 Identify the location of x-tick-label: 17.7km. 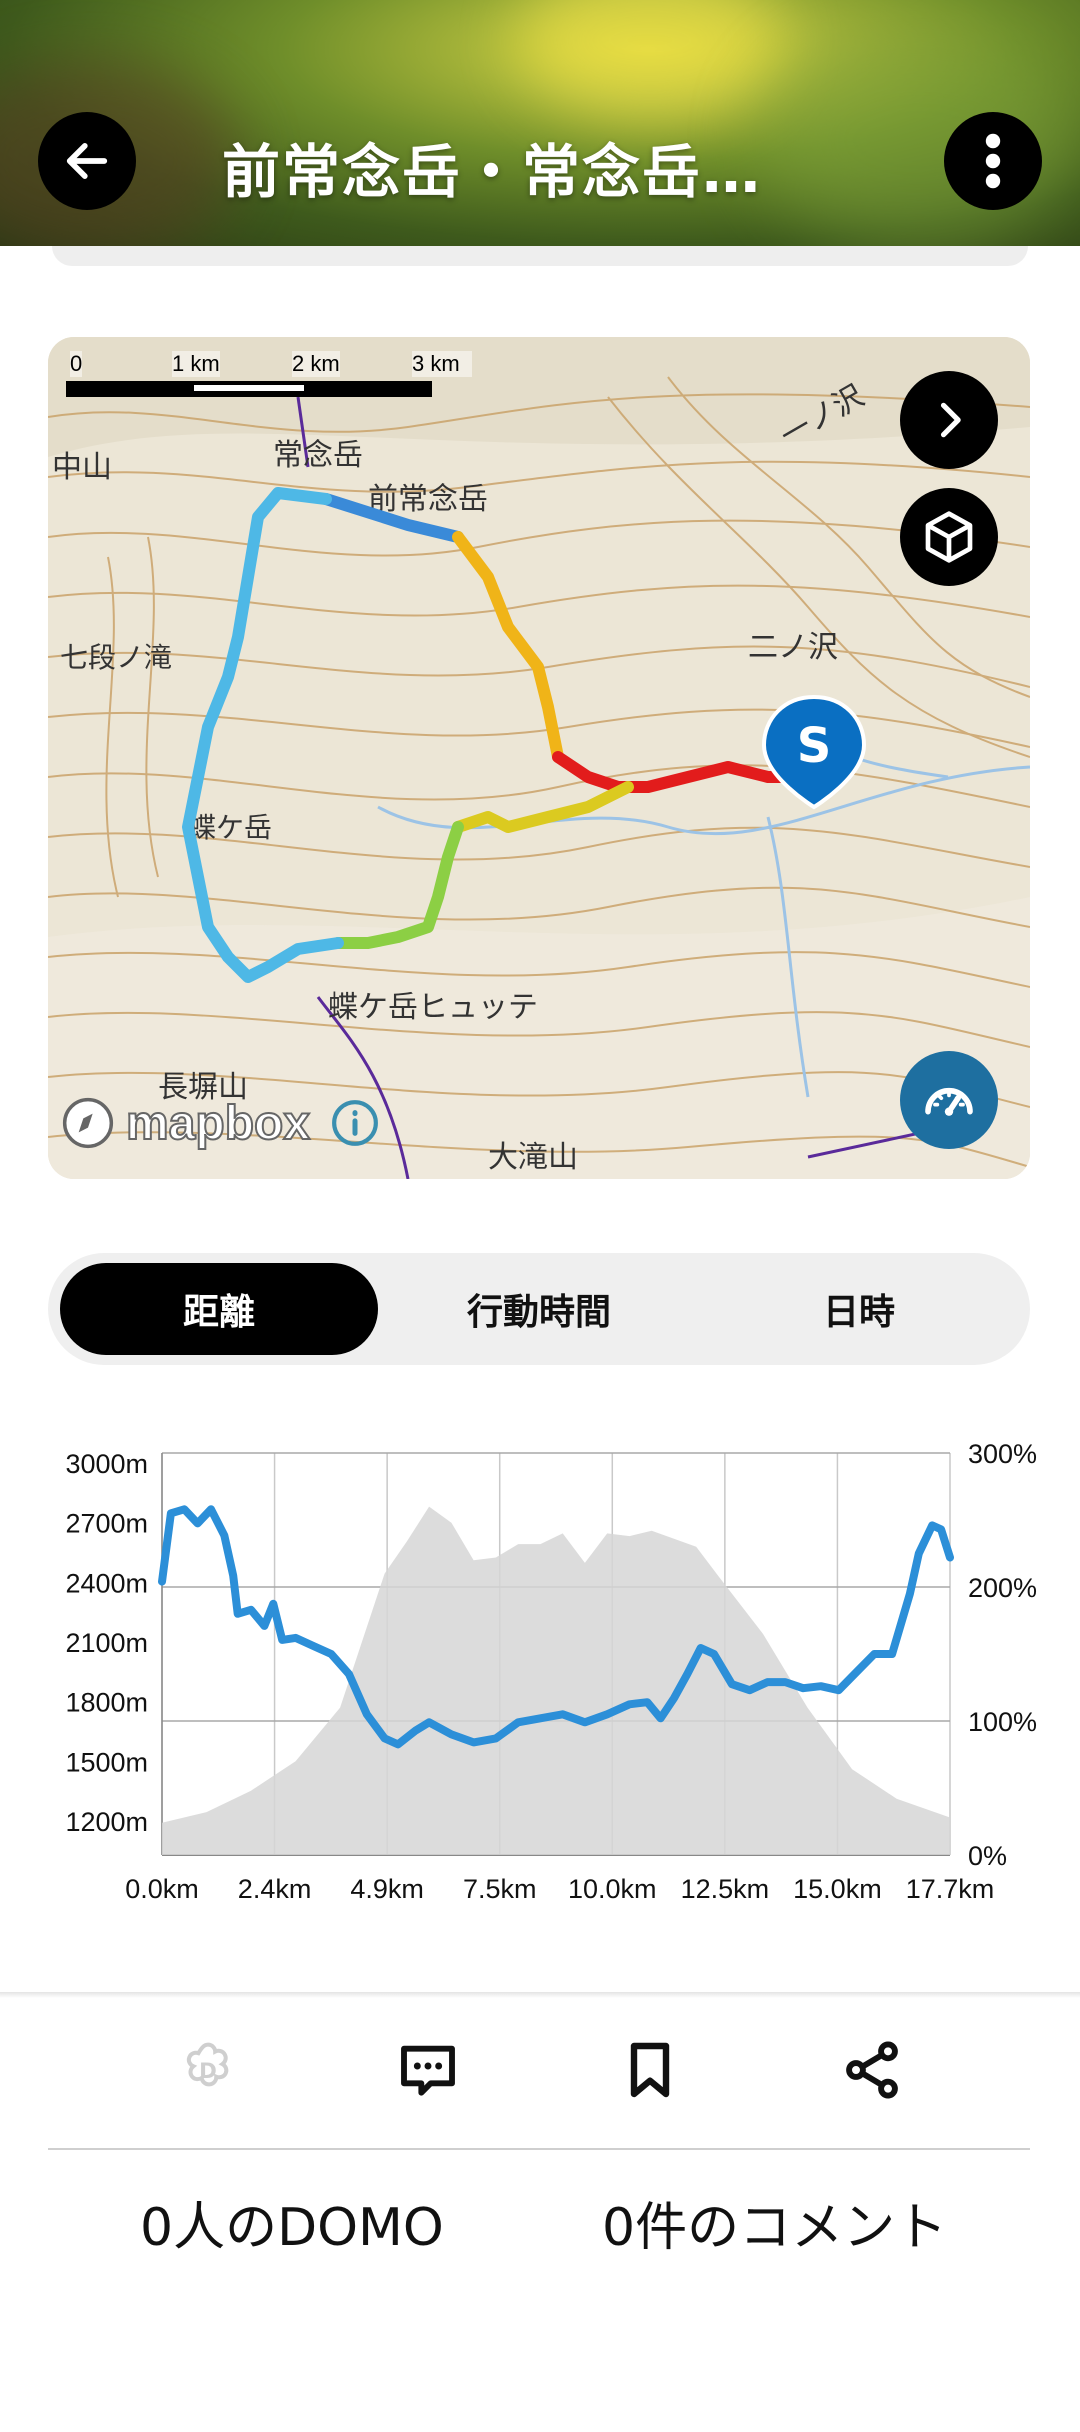
(950, 1889).